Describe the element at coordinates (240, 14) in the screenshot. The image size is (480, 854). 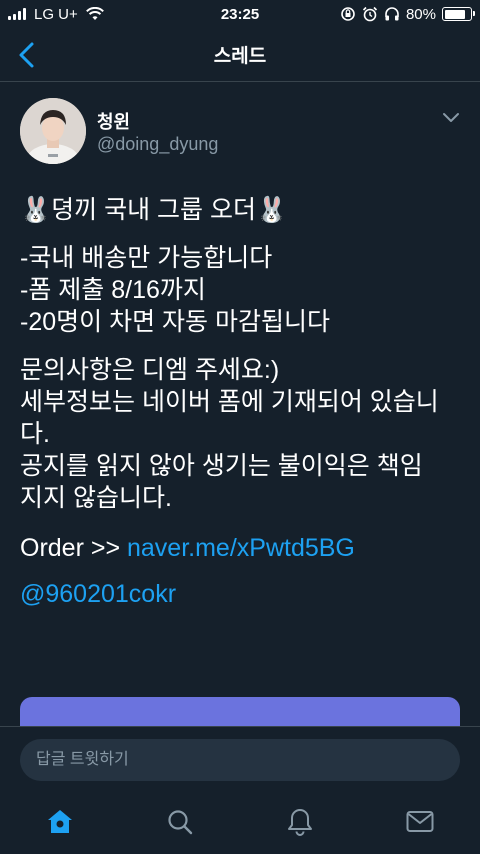
I see `status-bar: LG U+ 23:25 80%` at that location.